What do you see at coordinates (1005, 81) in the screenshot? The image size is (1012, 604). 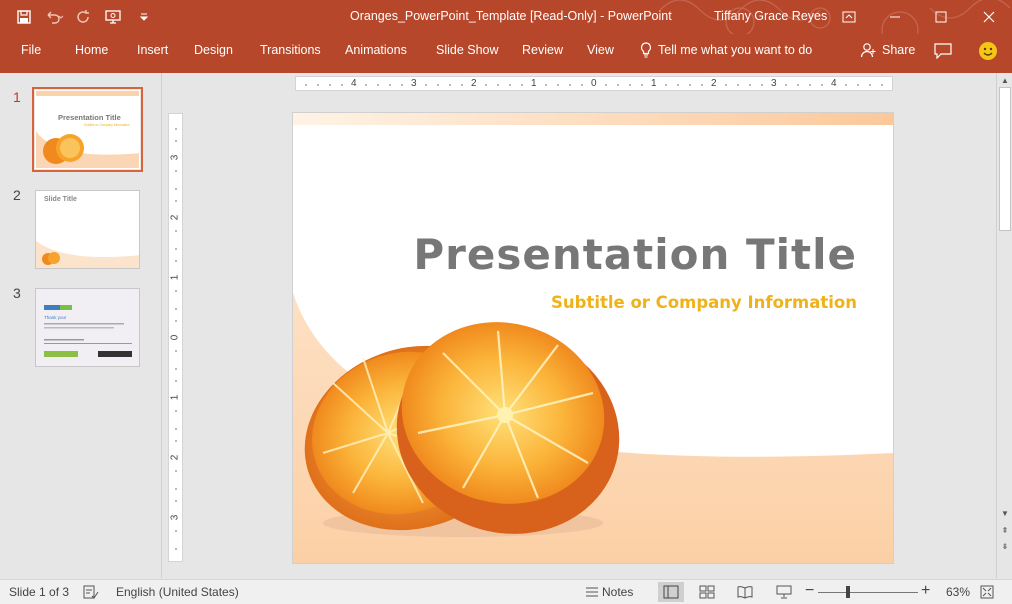 I see `scroll-up-icon: ▲` at bounding box center [1005, 81].